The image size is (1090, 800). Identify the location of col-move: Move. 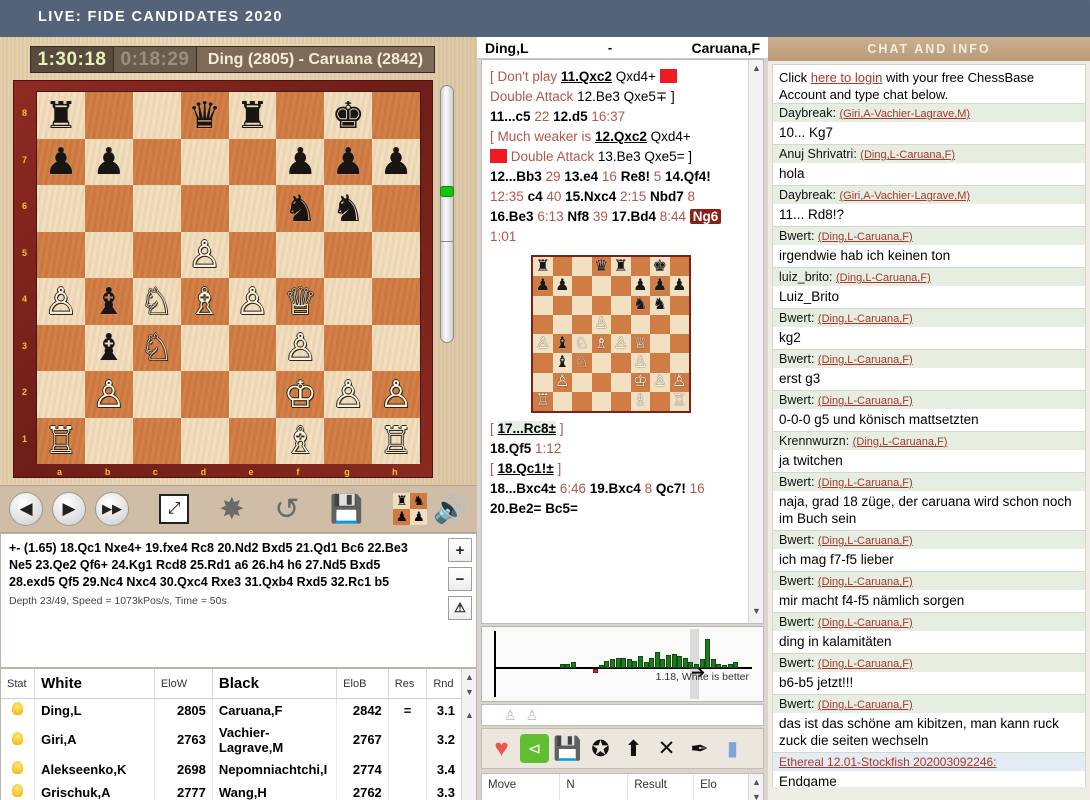
(521, 787).